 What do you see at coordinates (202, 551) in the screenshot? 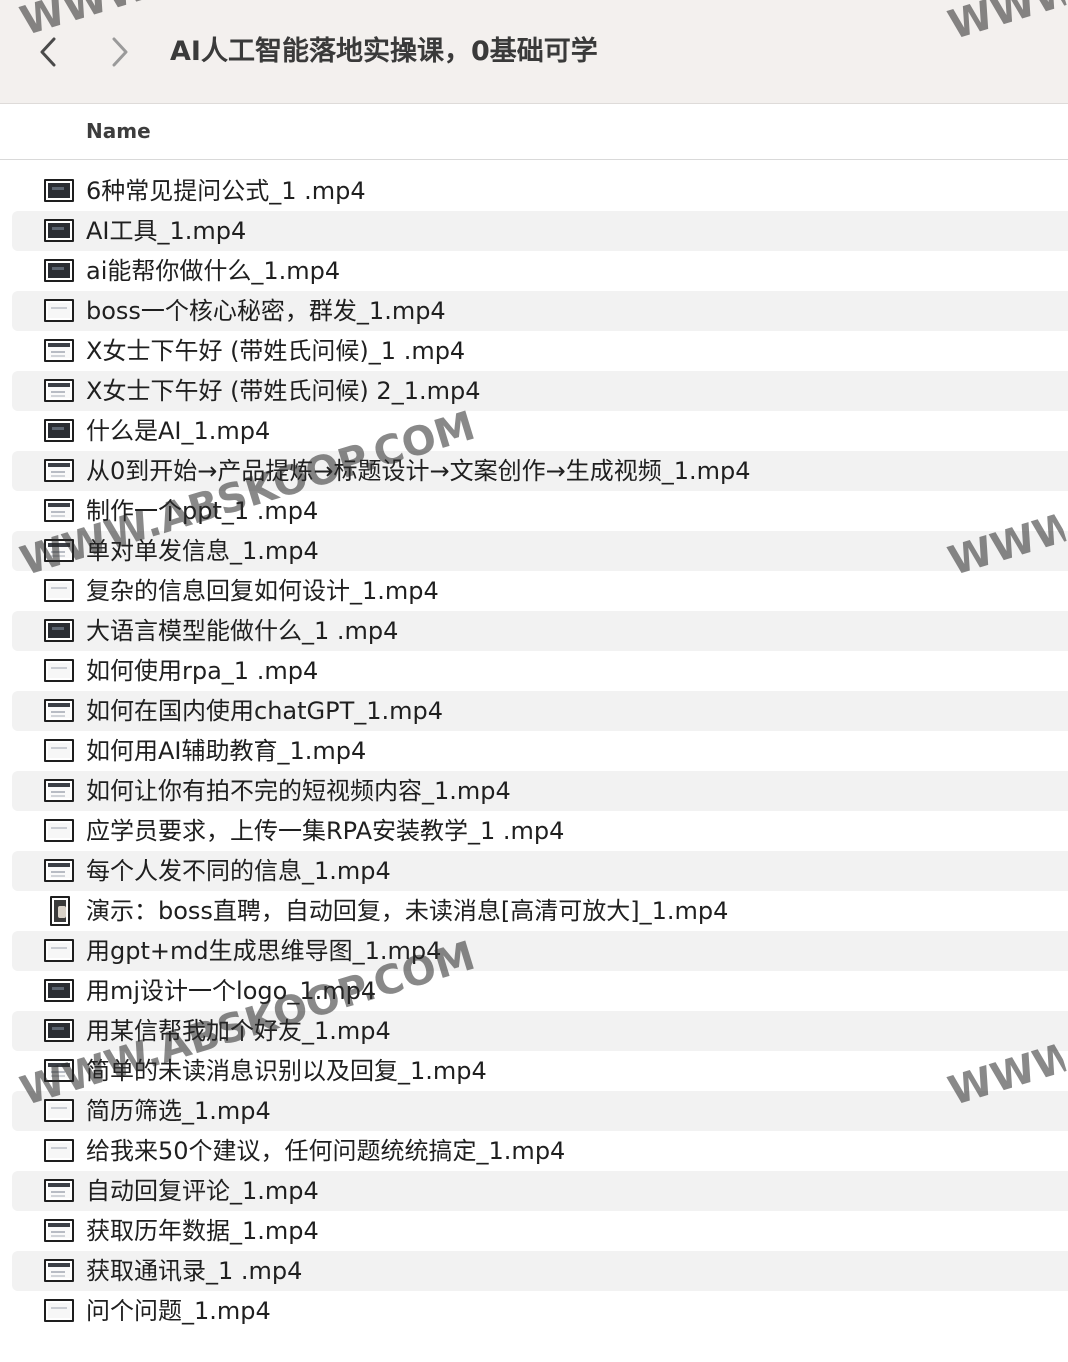
I see `file-name: 单对单发信息_1.mp4` at bounding box center [202, 551].